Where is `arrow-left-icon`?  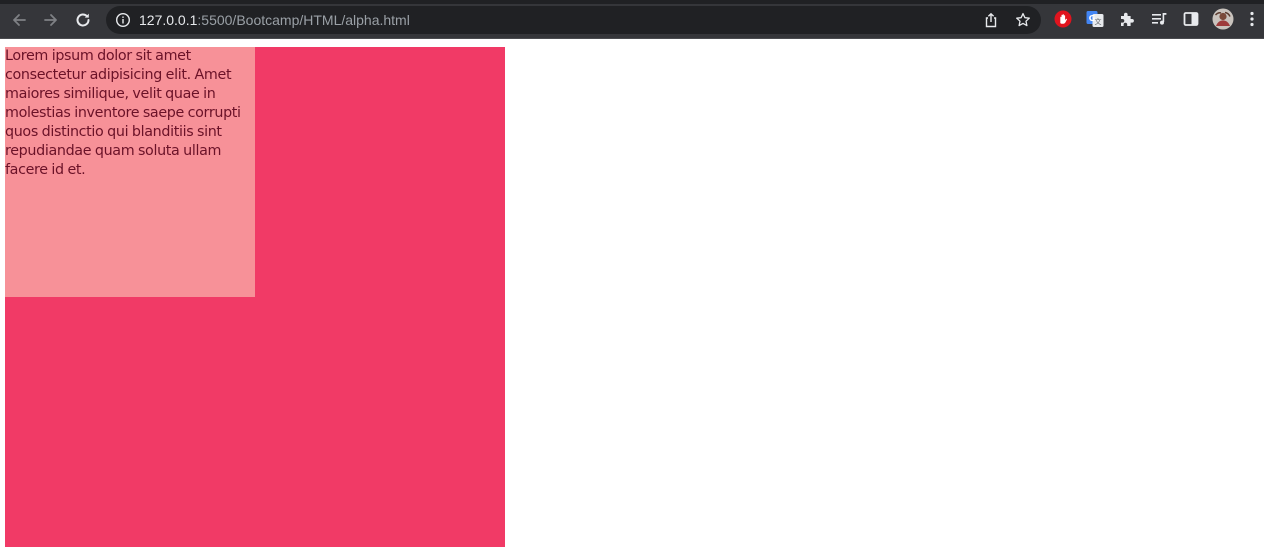
arrow-left-icon is located at coordinates (19, 20).